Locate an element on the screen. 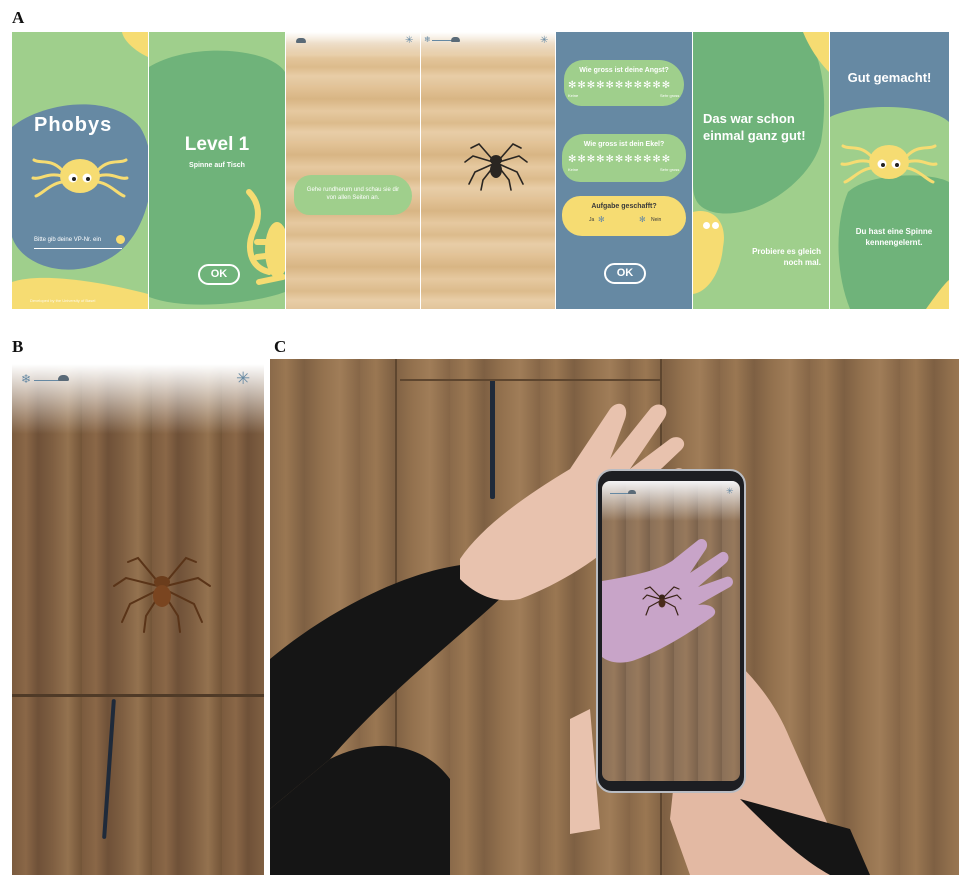 The width and height of the screenshot is (959, 875). screen-level: Level 1 Spinne auf Tisch OK is located at coordinates (217, 170).